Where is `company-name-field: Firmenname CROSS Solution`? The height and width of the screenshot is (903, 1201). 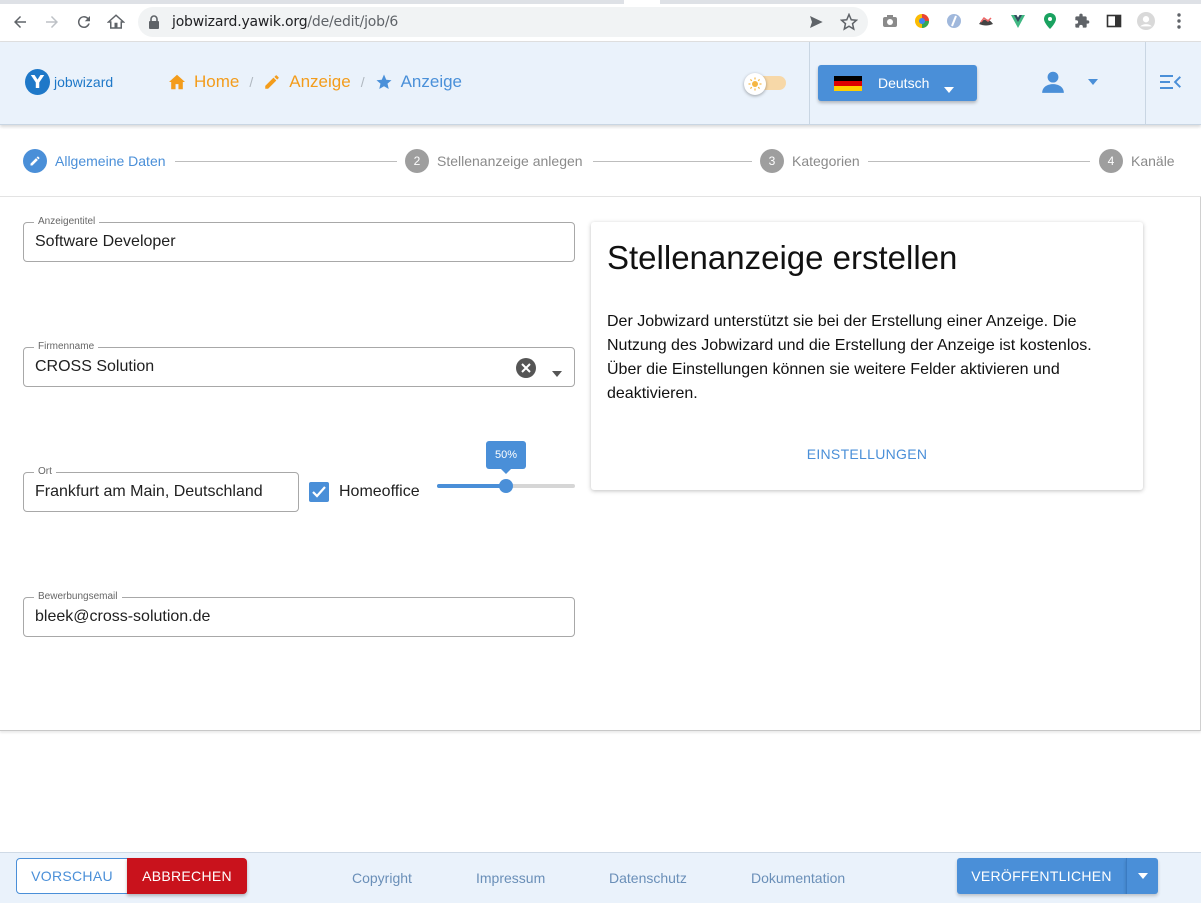 company-name-field: Firmenname CROSS Solution is located at coordinates (299, 363).